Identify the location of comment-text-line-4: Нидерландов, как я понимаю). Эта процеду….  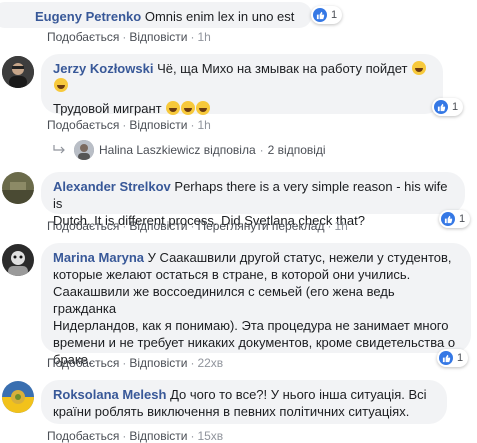
(251, 325).